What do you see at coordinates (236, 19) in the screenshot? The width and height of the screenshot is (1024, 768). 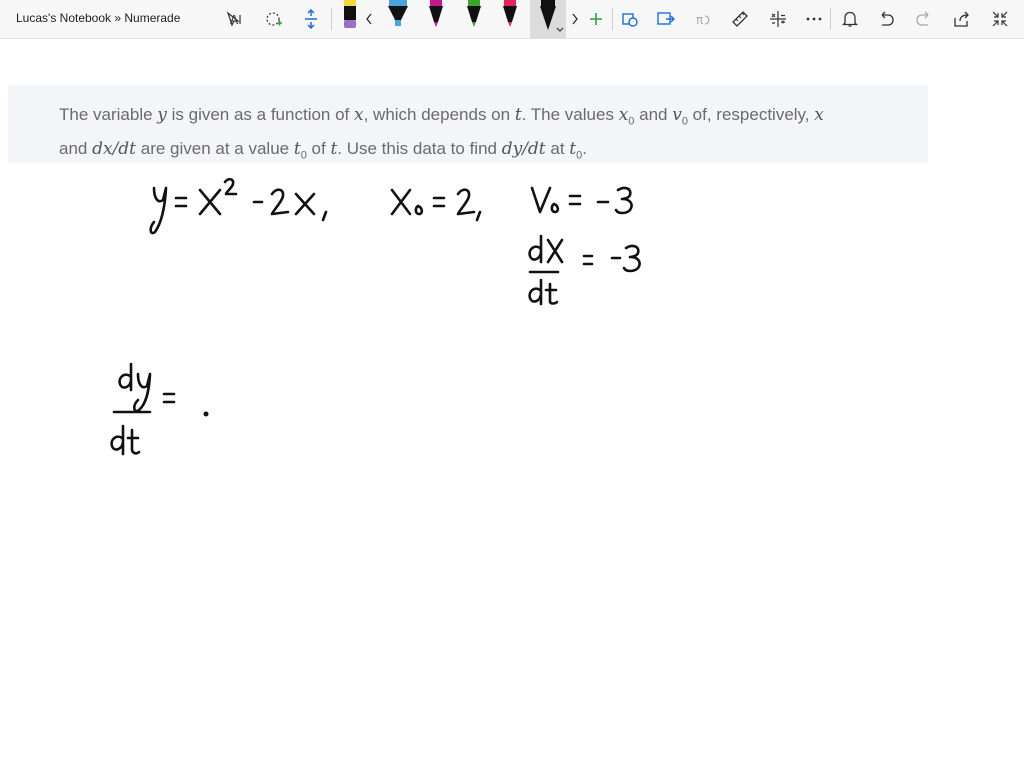 I see `lasso-text-icon: AI` at bounding box center [236, 19].